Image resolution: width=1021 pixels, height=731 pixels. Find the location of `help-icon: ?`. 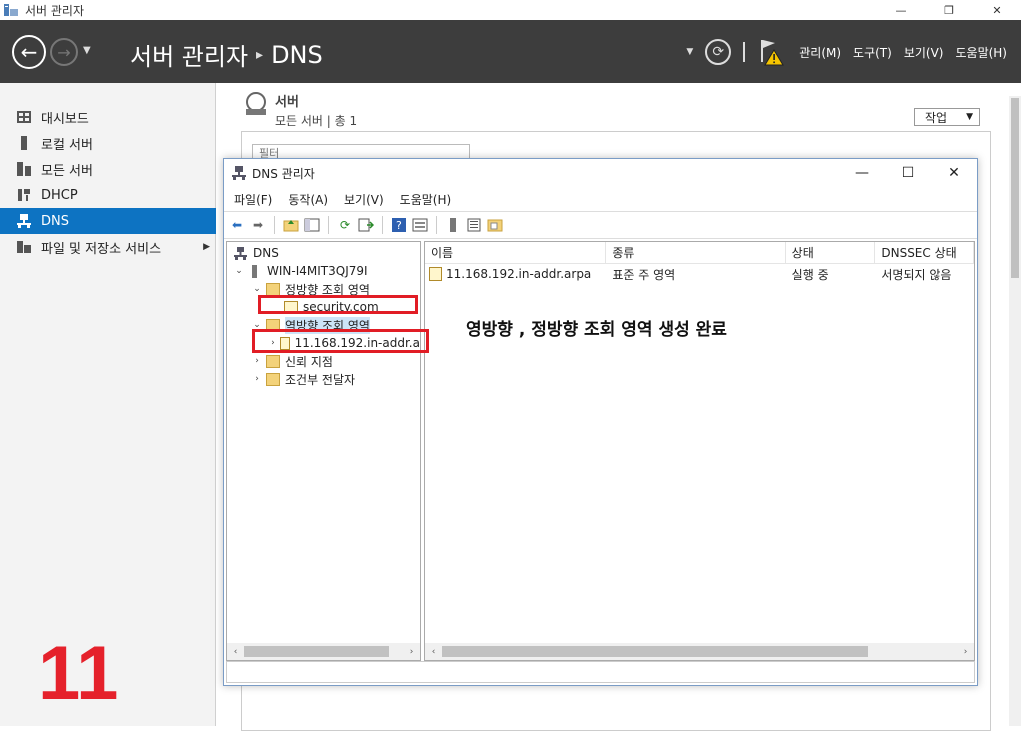

help-icon: ? is located at coordinates (399, 225).